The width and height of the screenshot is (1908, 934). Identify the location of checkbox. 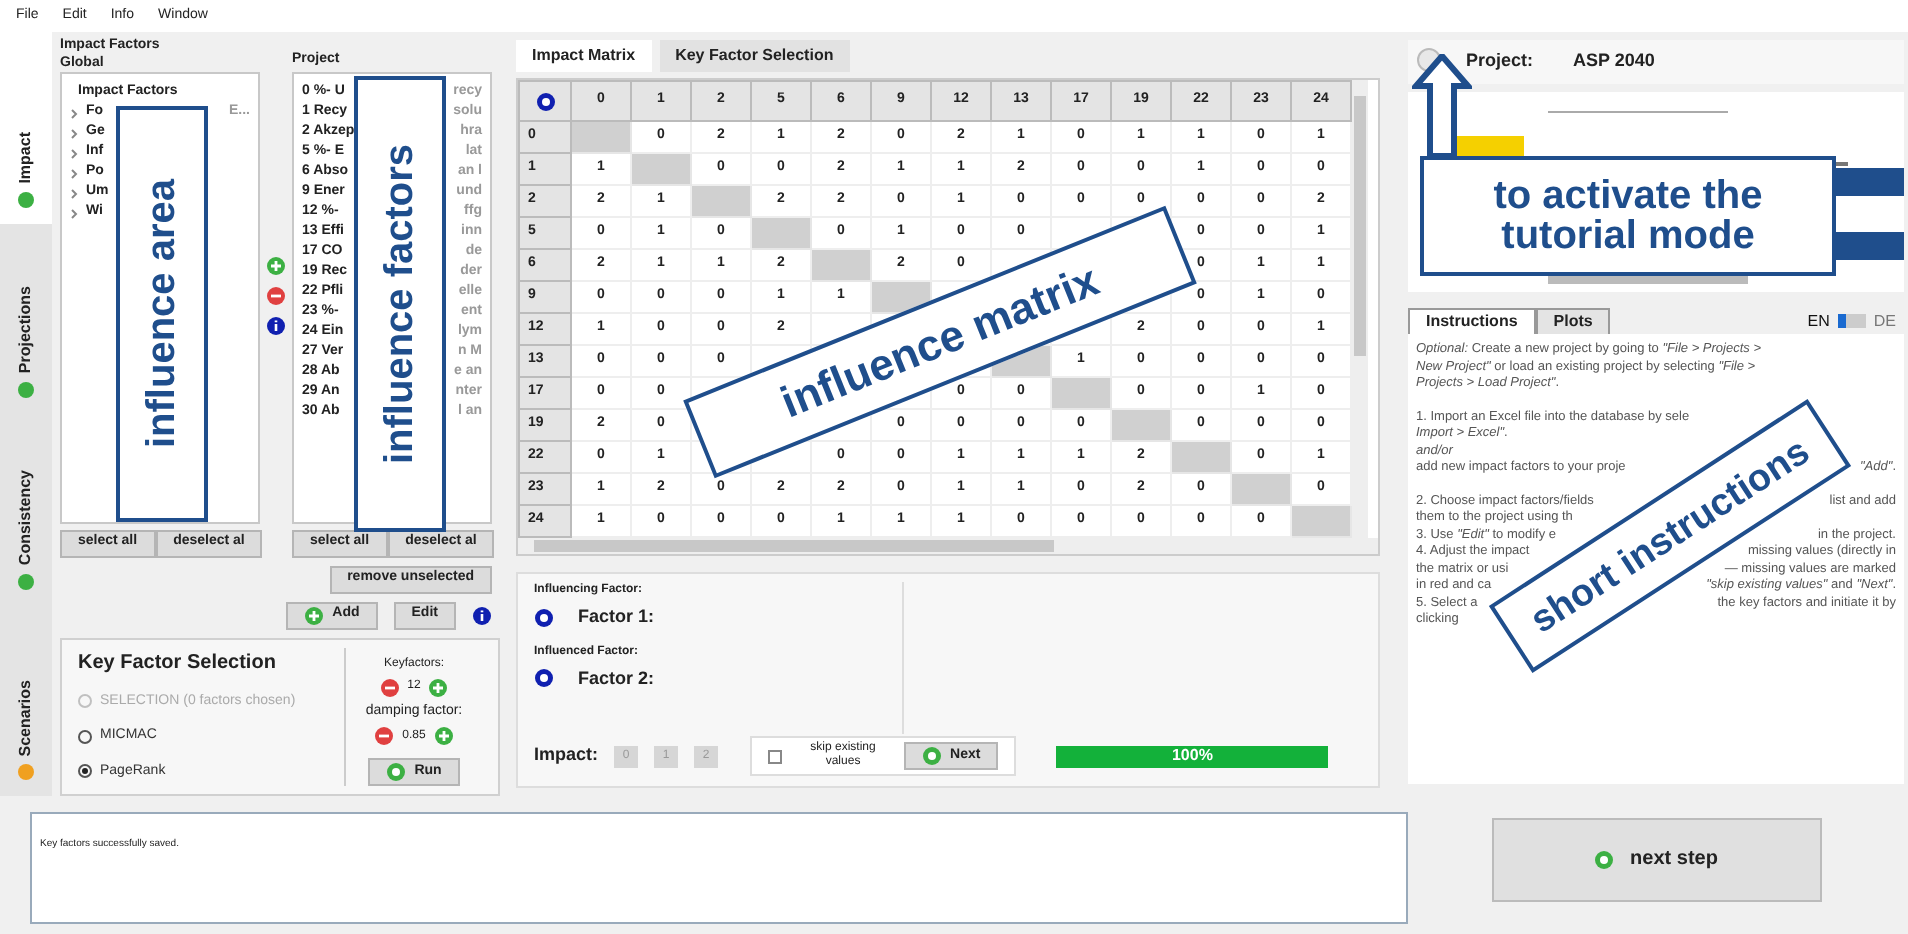
(775, 756).